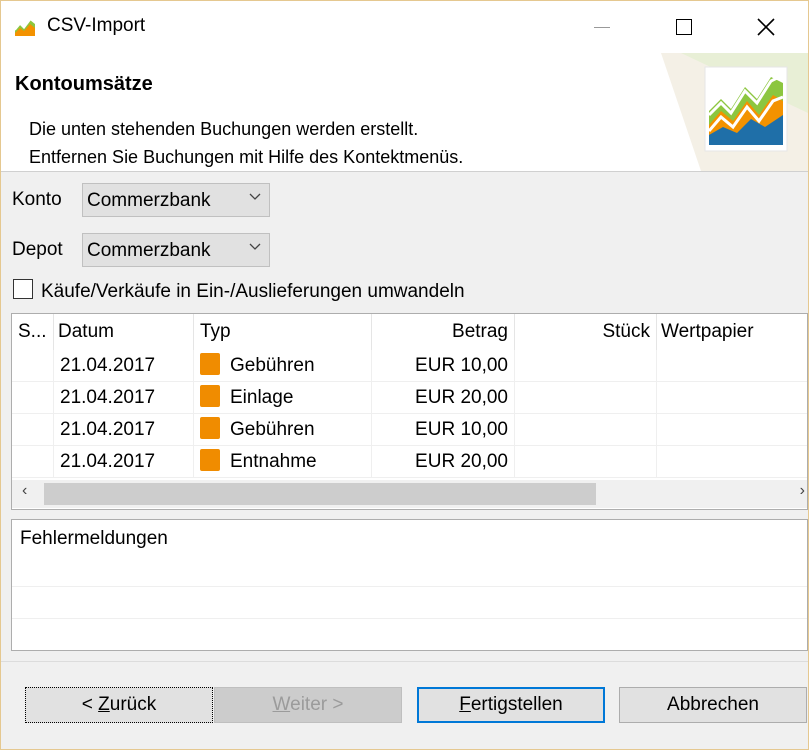  I want to click on konto-select: Commerzbank, so click(176, 200).